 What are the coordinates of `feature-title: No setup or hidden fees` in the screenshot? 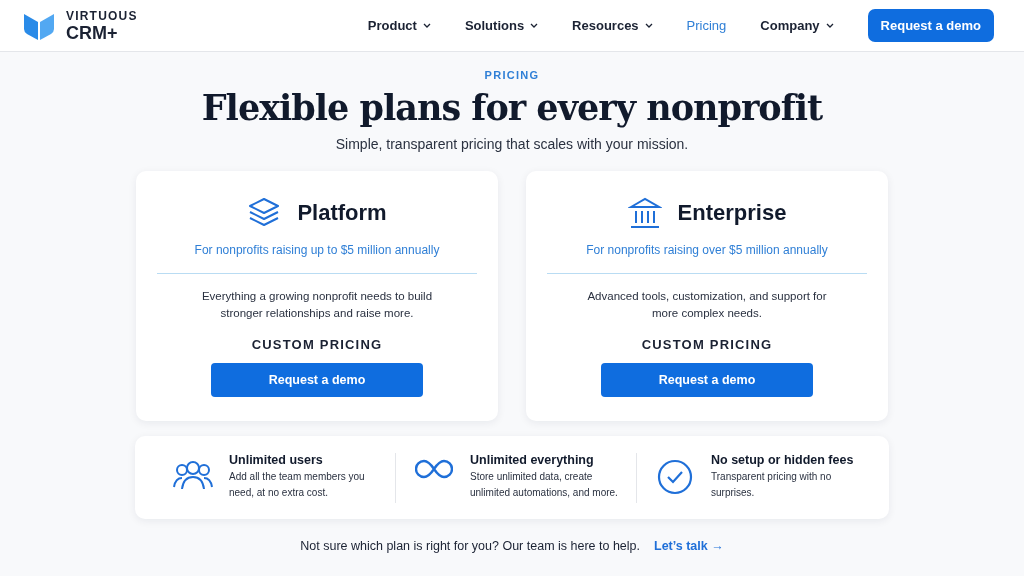 It's located at (783, 459).